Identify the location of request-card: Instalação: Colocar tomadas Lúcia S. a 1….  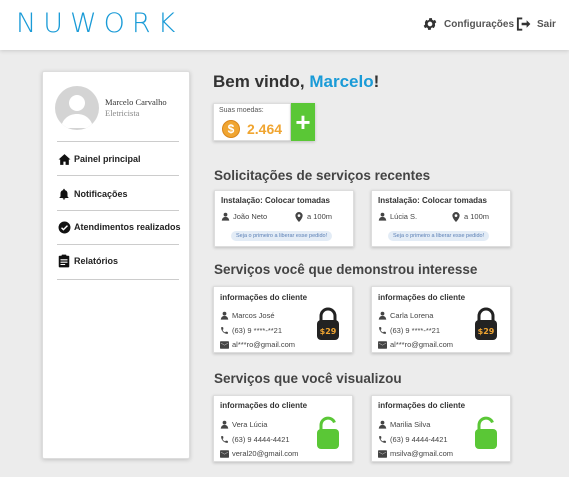
(441, 218).